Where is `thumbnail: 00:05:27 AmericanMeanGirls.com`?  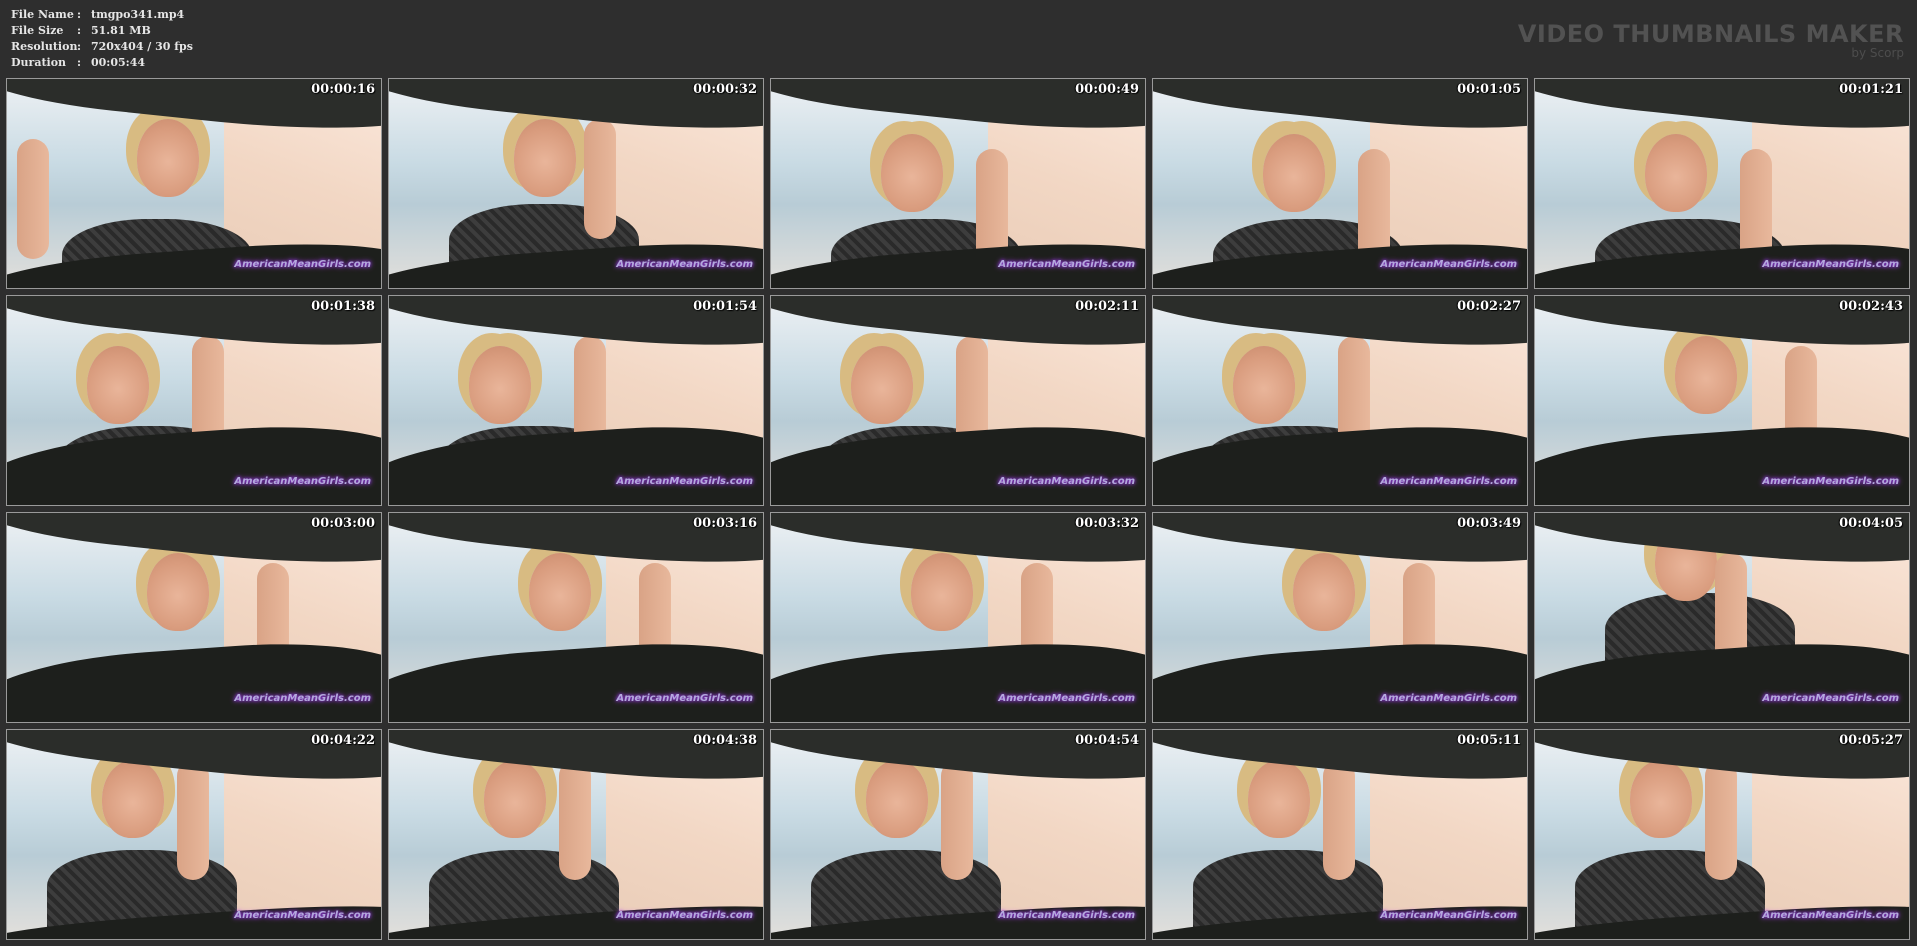
thumbnail: 00:05:27 AmericanMeanGirls.com is located at coordinates (1722, 834).